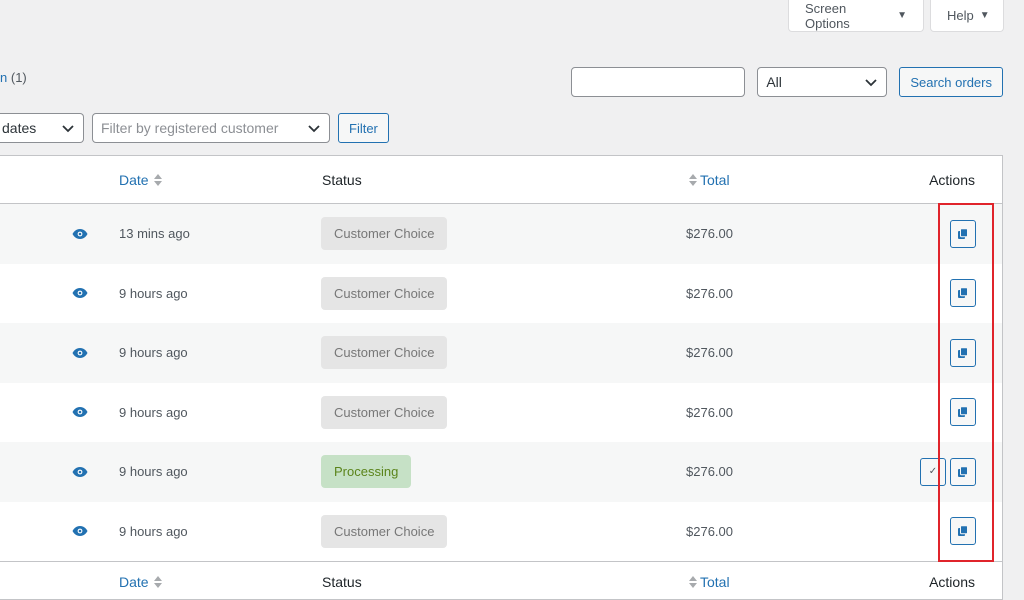 The image size is (1024, 600). I want to click on table-header: Date Status Total Actions, so click(501, 180).